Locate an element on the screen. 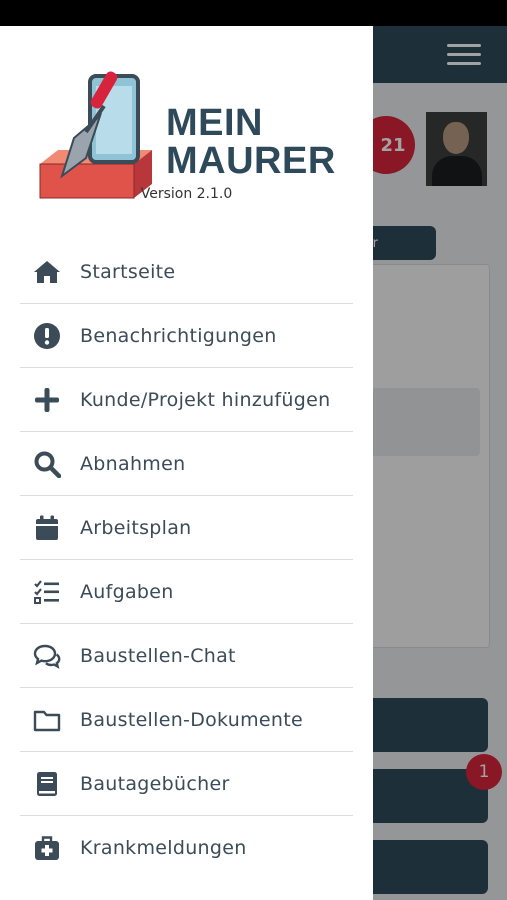 The width and height of the screenshot is (507, 900). menu-item-arbeitsplan: Arbeitsplan is located at coordinates (186, 528).